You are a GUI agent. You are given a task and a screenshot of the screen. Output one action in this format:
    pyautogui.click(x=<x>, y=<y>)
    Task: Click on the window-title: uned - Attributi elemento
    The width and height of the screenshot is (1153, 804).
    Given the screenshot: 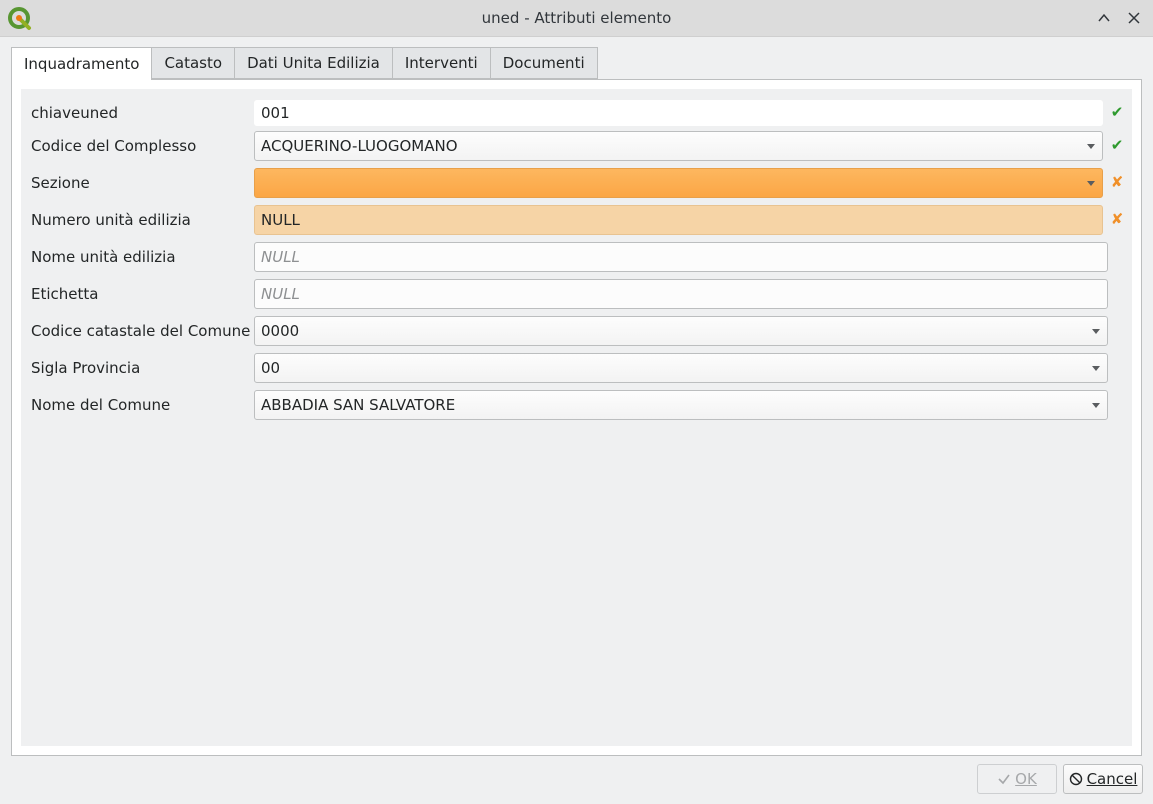 What is the action you would take?
    pyautogui.click(x=576, y=18)
    